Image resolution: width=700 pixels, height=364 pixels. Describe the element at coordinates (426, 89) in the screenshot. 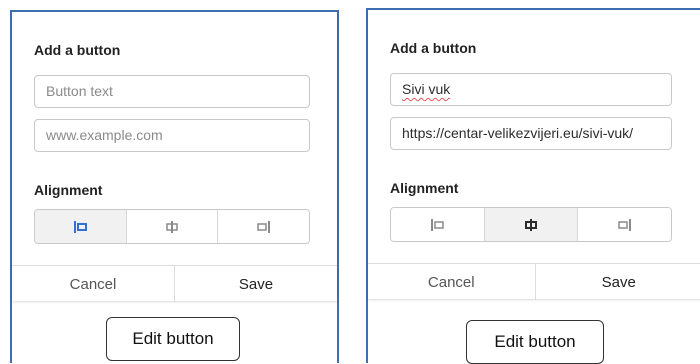

I see `button-text-value: Sivi vuk` at that location.